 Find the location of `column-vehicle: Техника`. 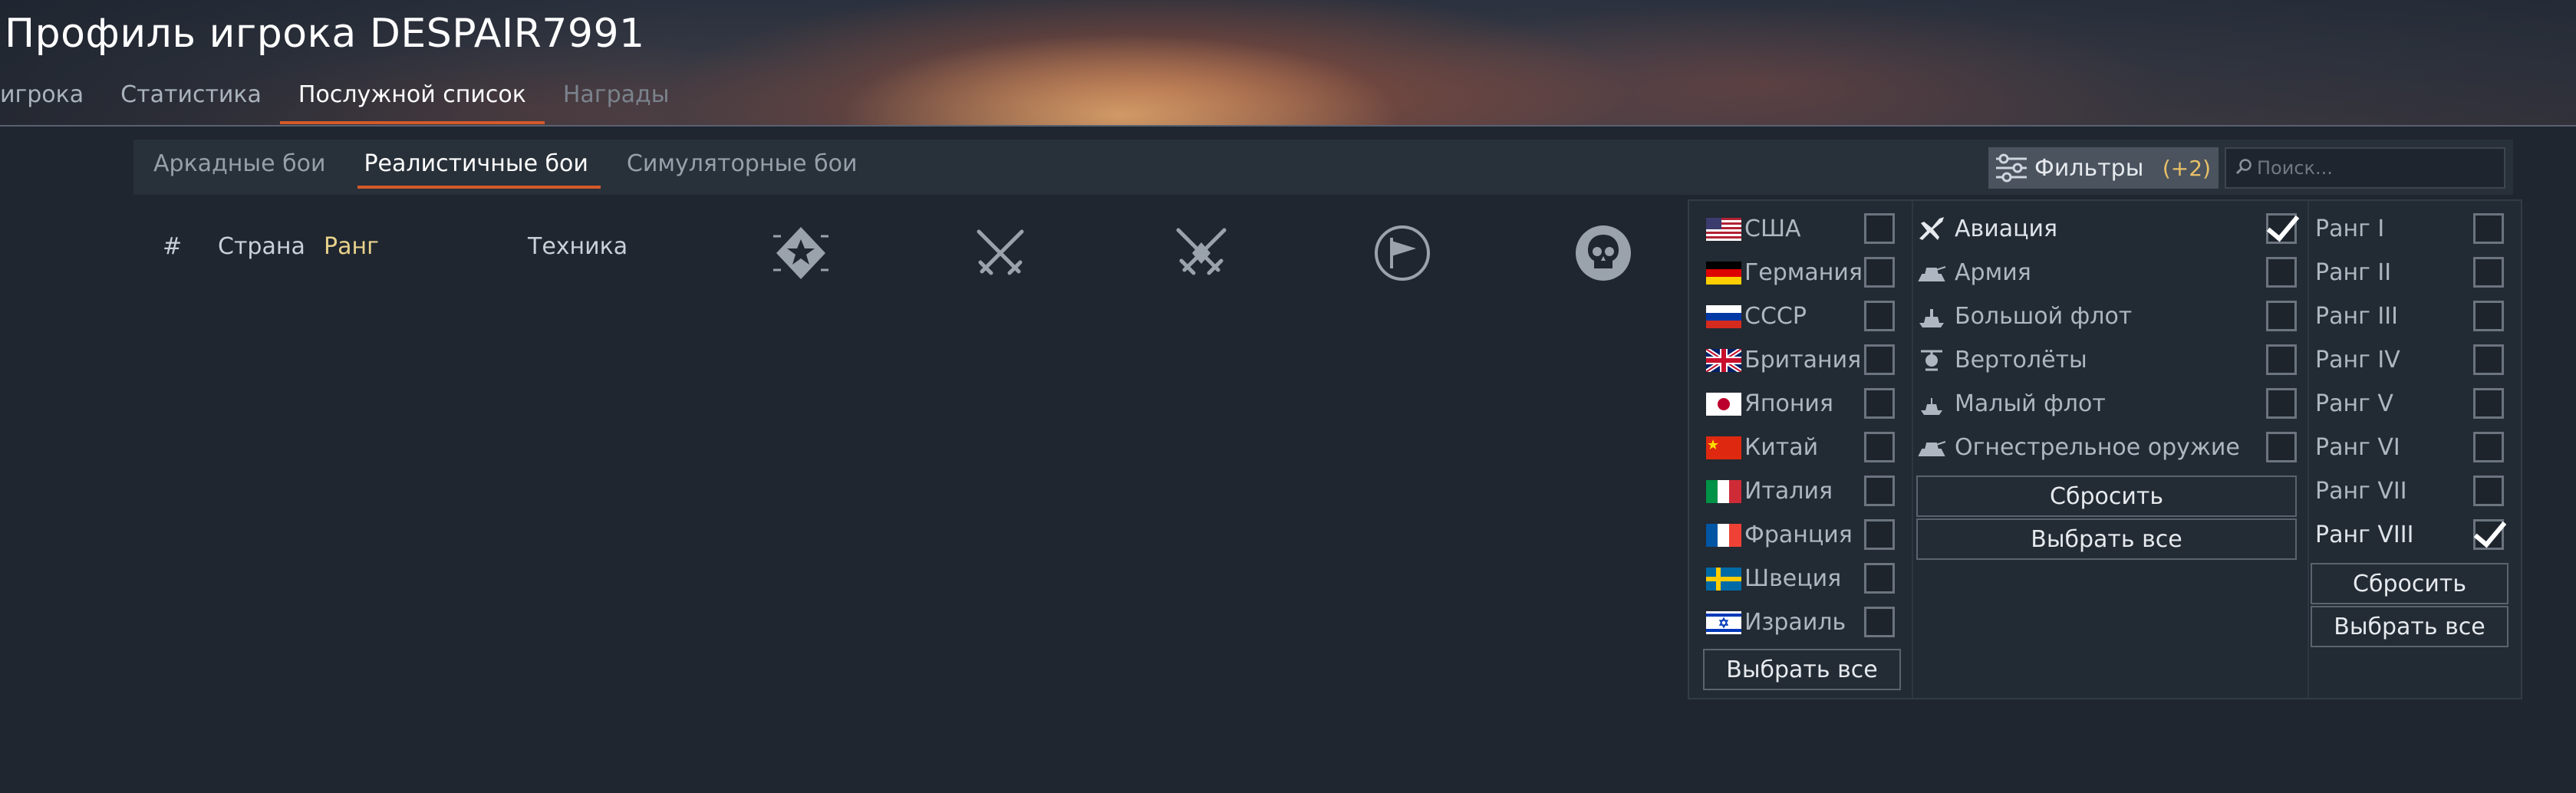

column-vehicle: Техника is located at coordinates (578, 246).